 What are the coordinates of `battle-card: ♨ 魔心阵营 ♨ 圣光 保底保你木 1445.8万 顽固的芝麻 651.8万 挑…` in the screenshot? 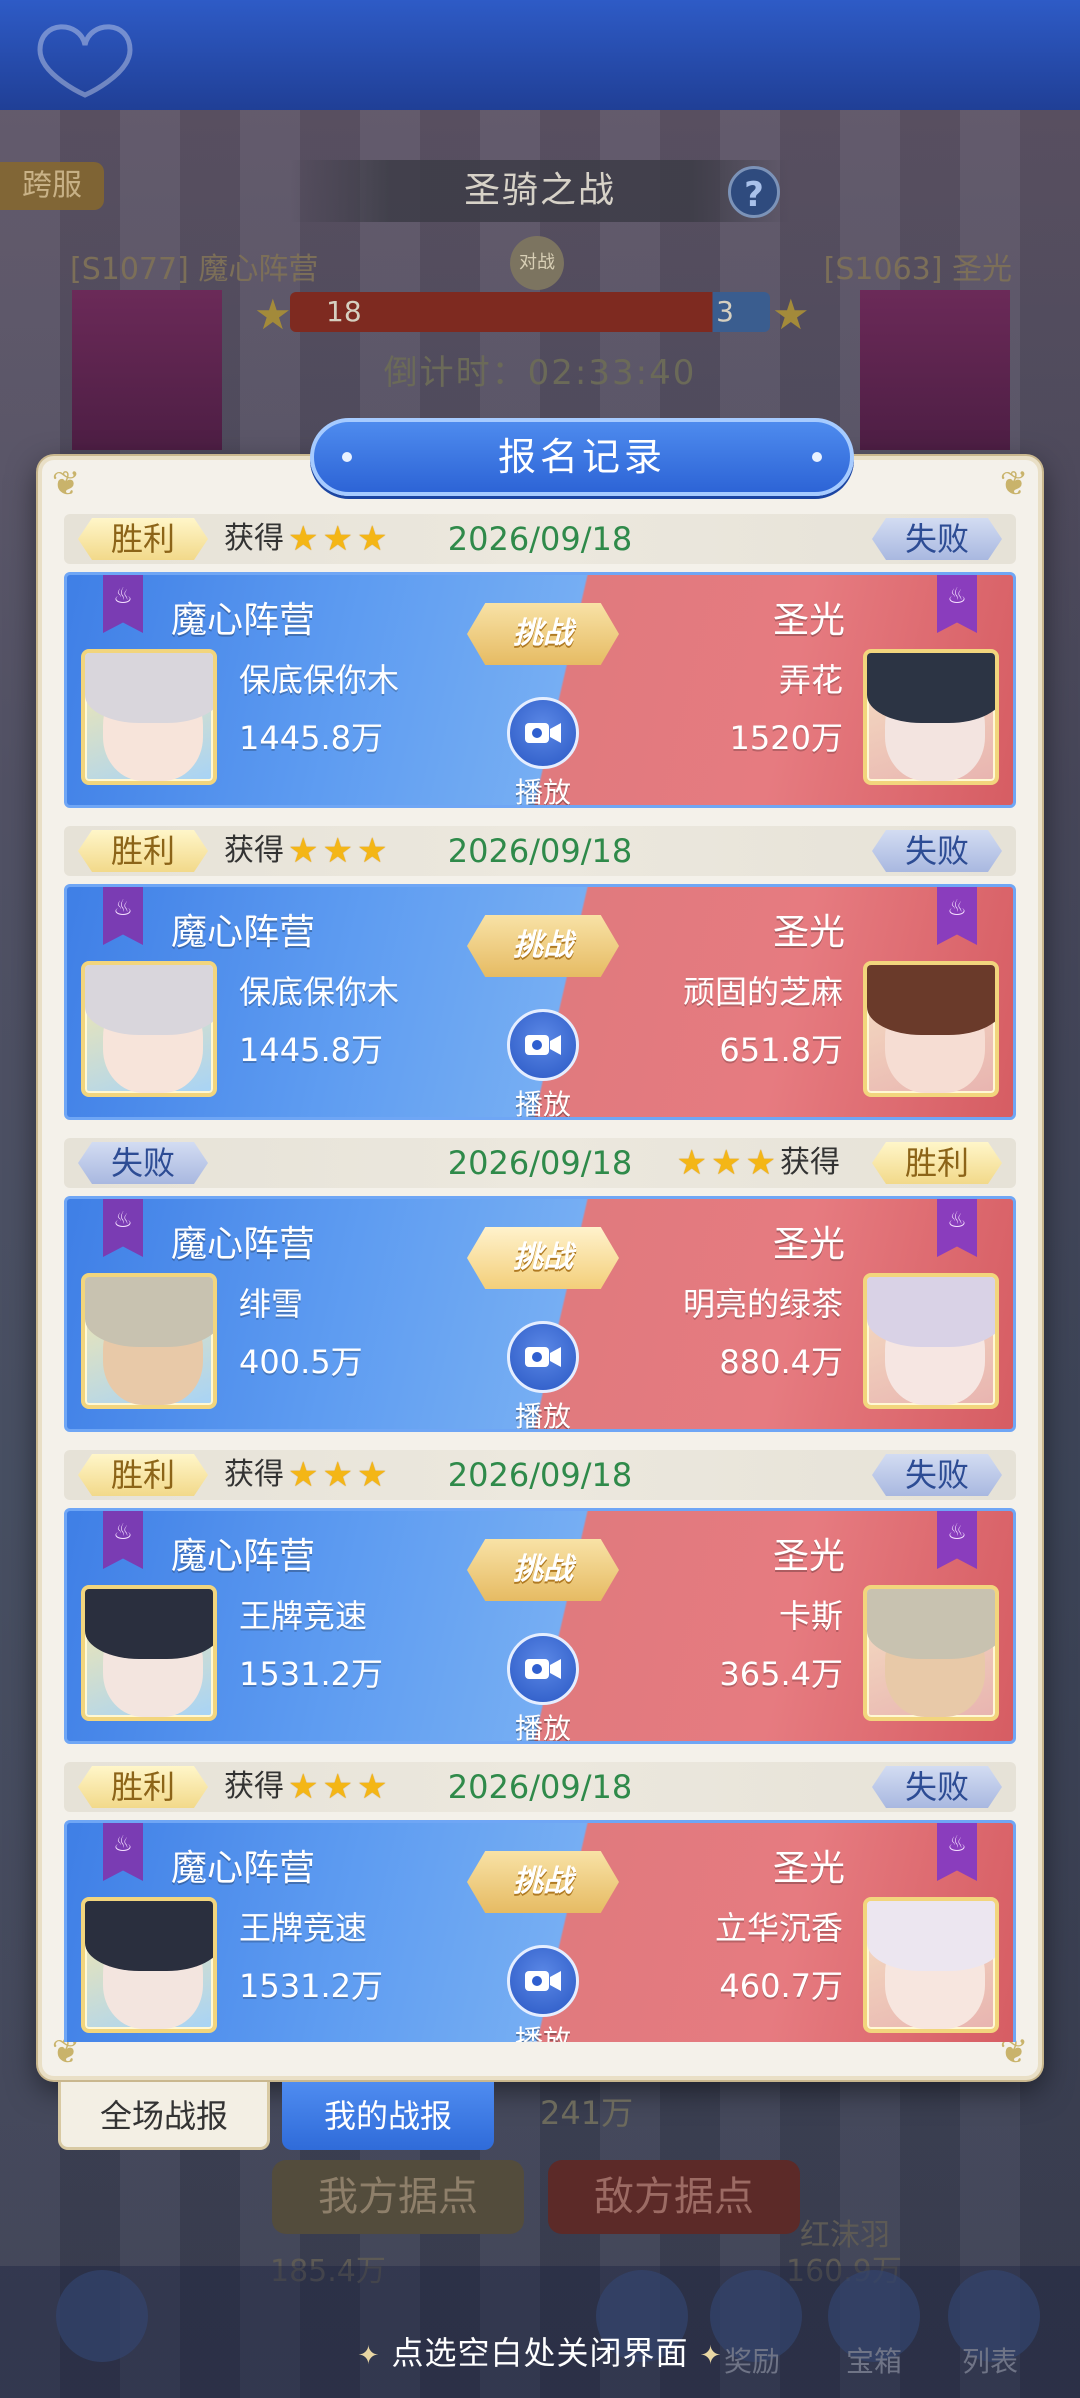 It's located at (540, 1002).